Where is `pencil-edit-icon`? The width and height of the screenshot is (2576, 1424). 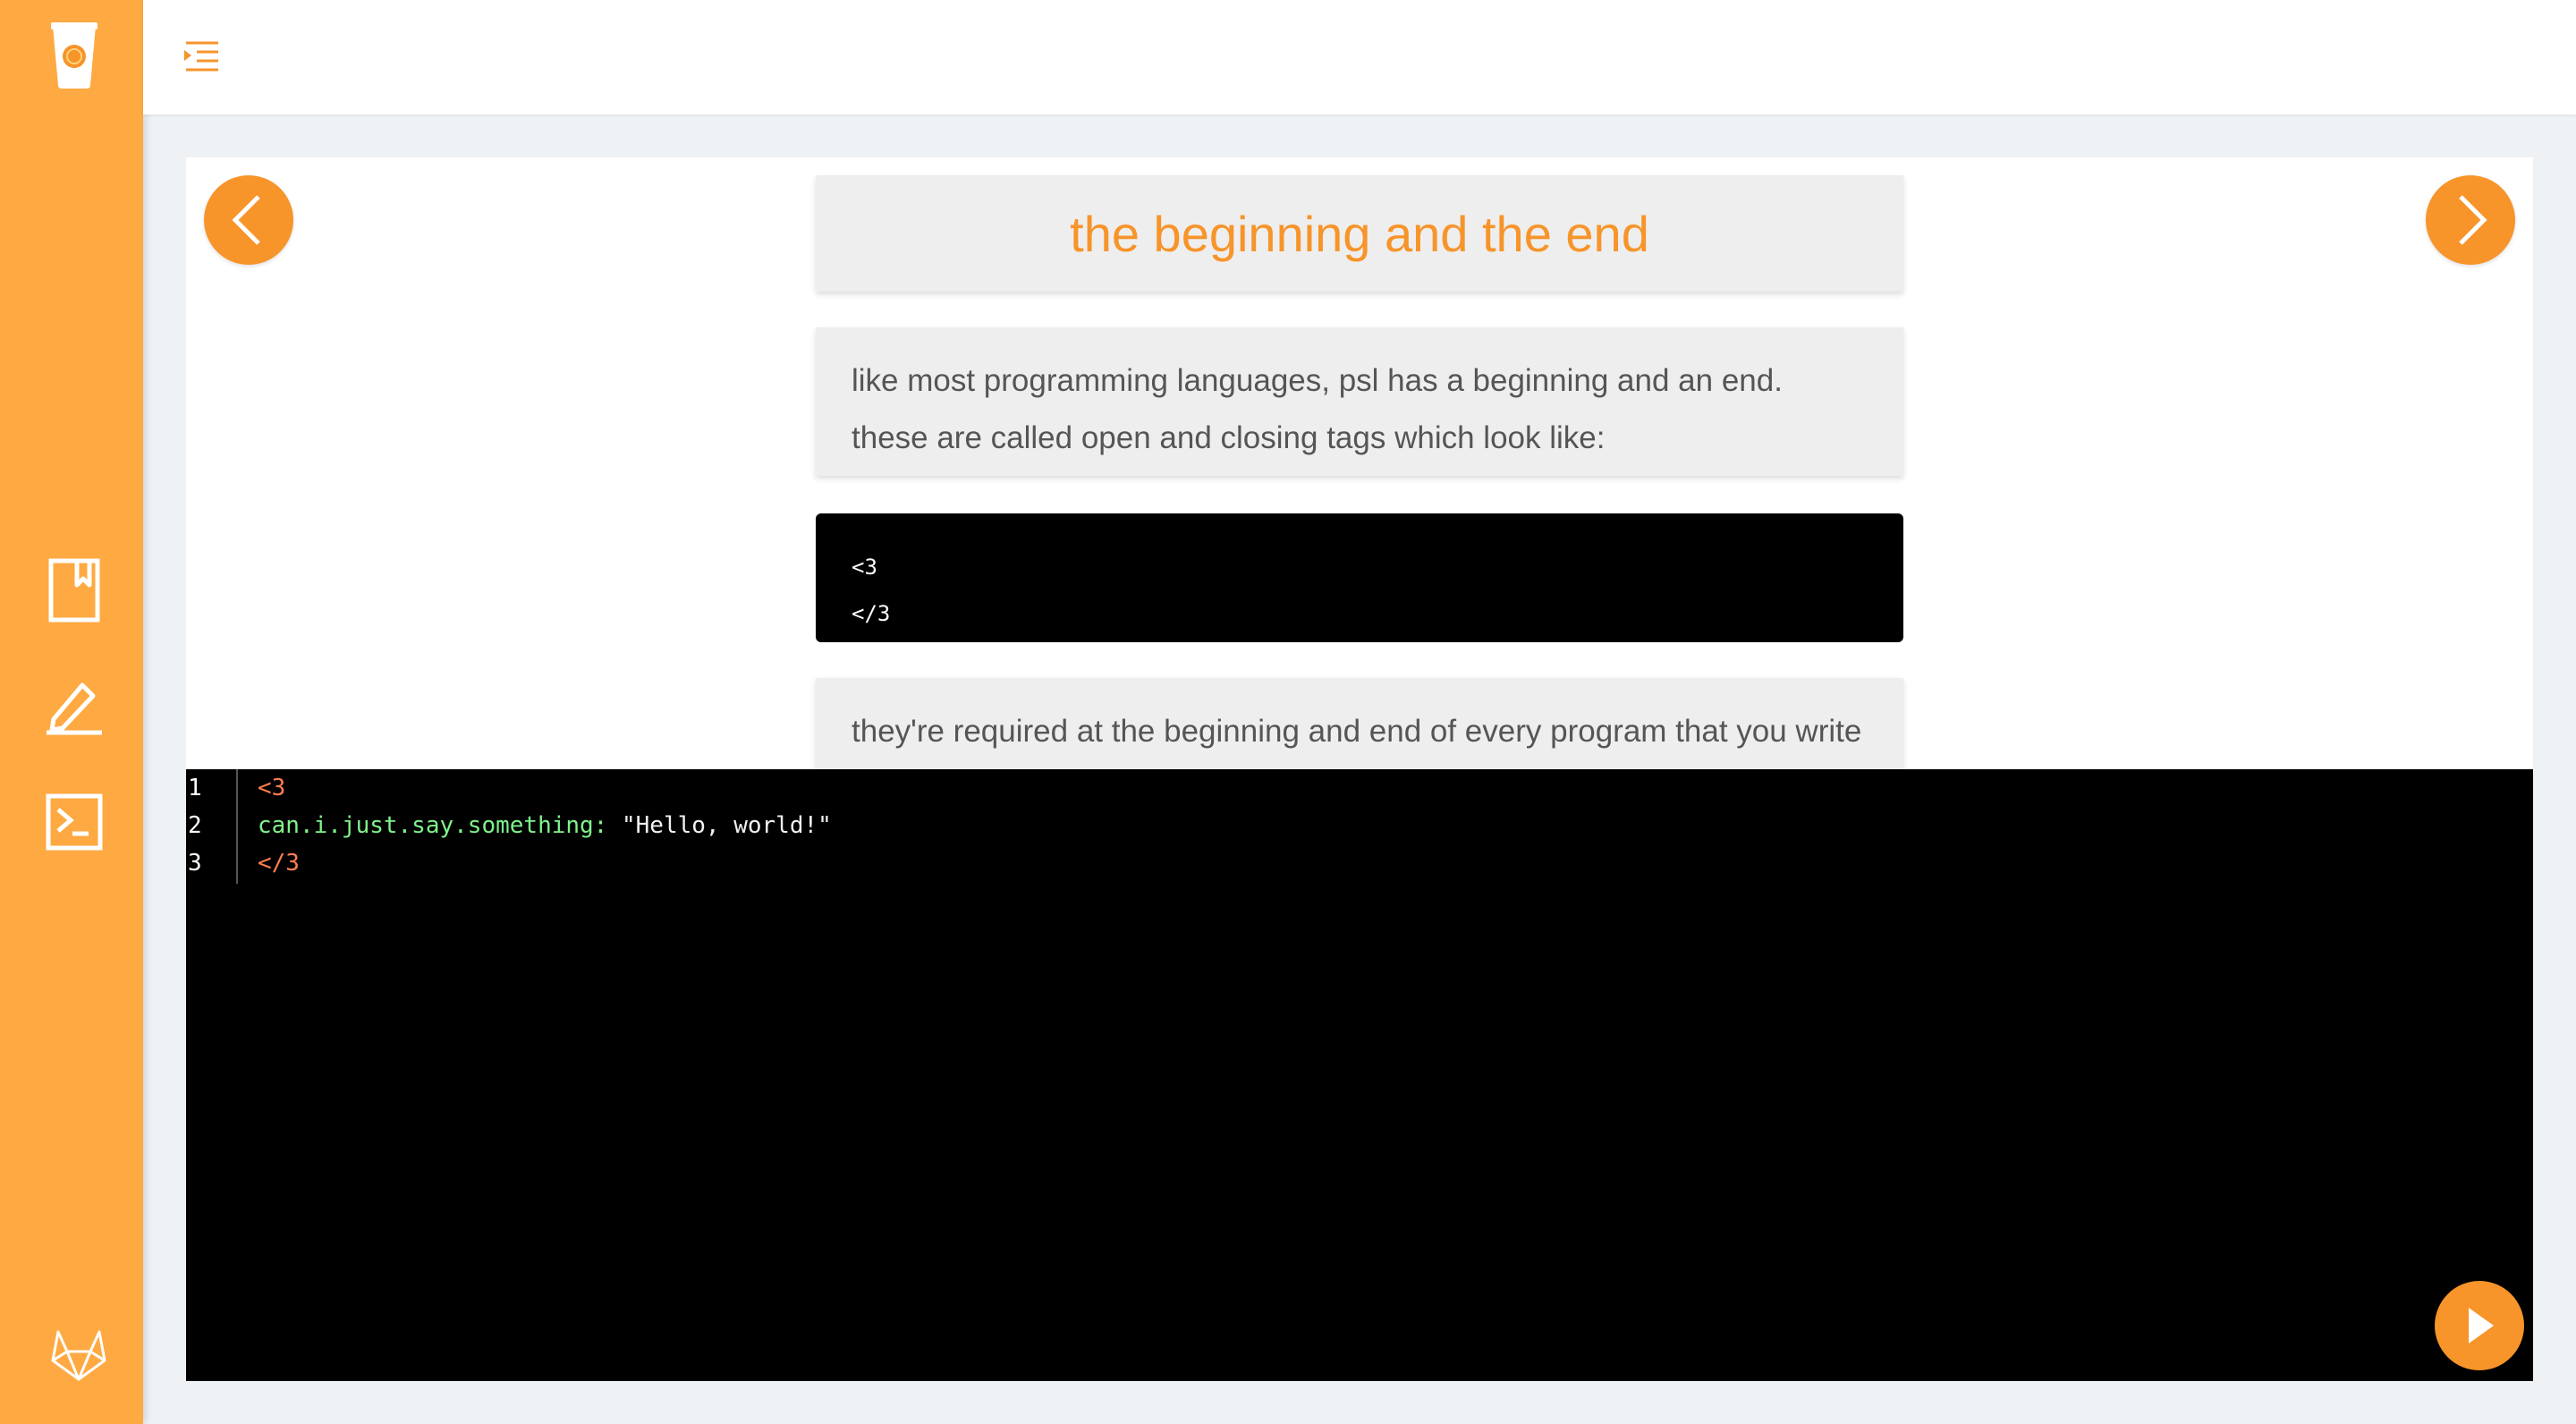 pencil-edit-icon is located at coordinates (74, 706).